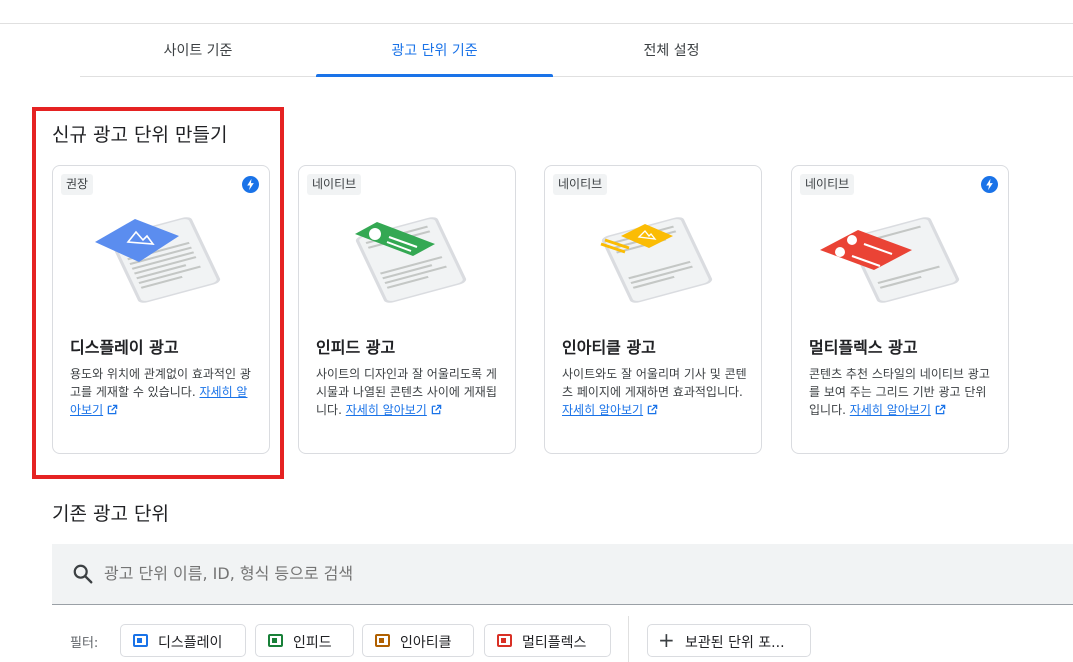  I want to click on tab-bar: 사이트 기준 광고 단위 기준 전체 설정, so click(576, 51).